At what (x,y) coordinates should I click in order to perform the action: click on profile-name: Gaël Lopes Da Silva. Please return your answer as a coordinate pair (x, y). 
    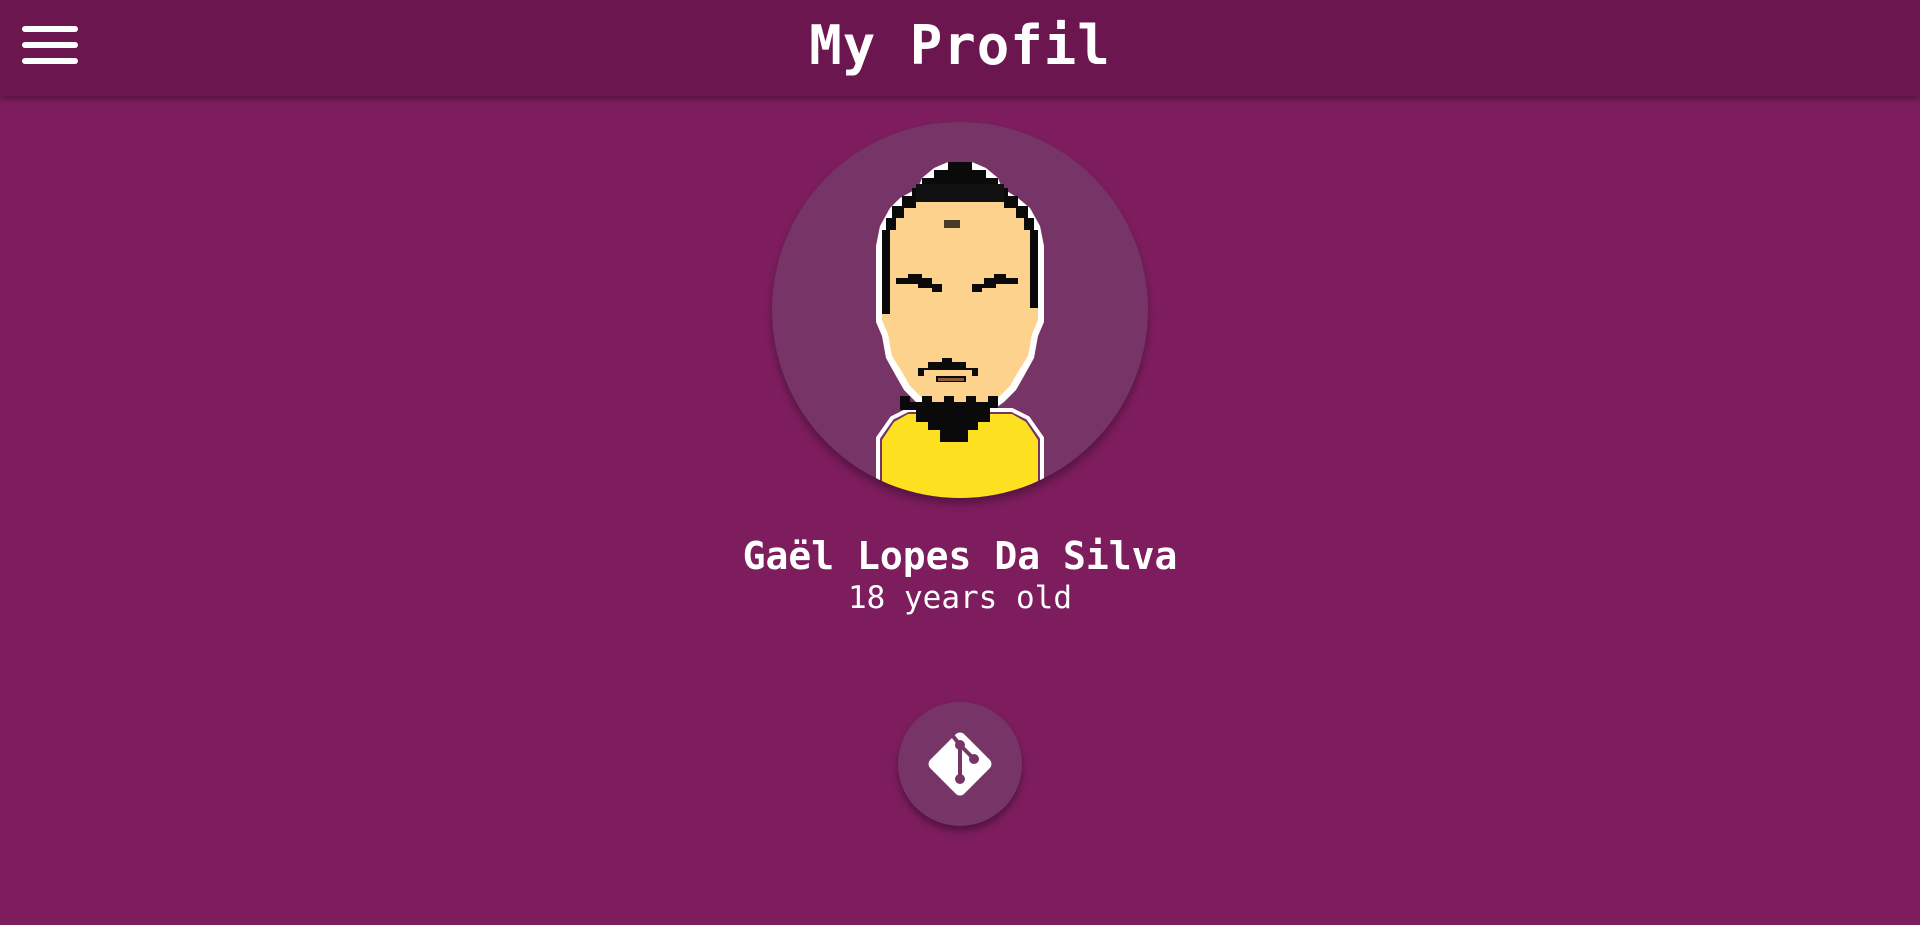
    Looking at the image, I should click on (960, 556).